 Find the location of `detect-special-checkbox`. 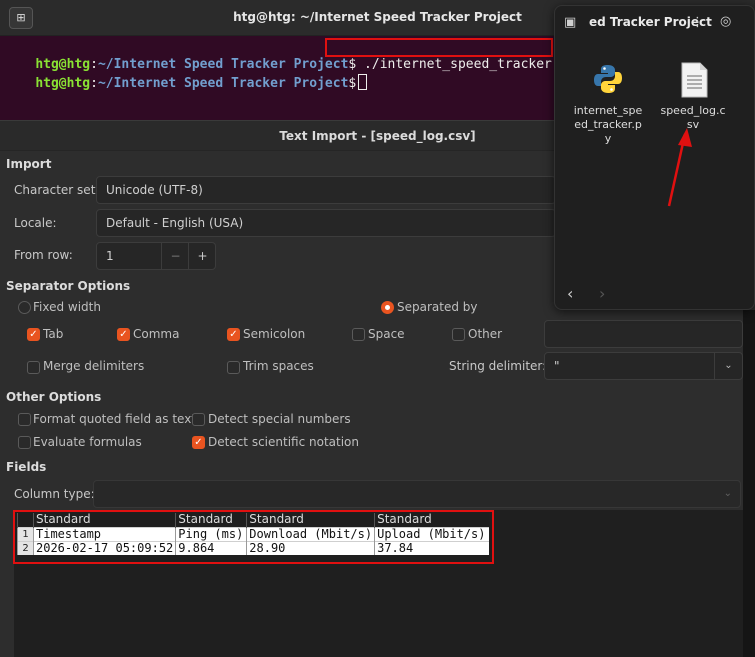

detect-special-checkbox is located at coordinates (198, 419).